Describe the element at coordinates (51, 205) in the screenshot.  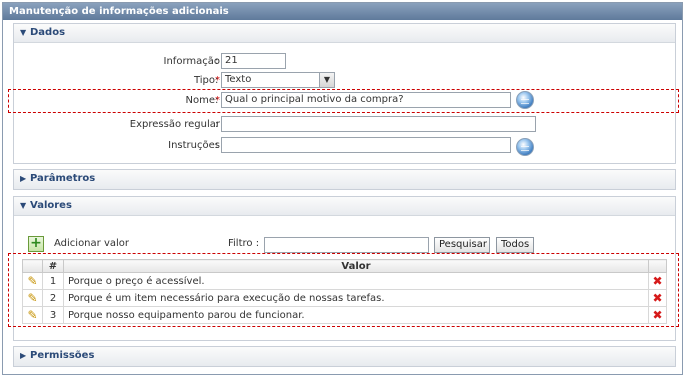
I see `panel-title-valores: Valores` at that location.